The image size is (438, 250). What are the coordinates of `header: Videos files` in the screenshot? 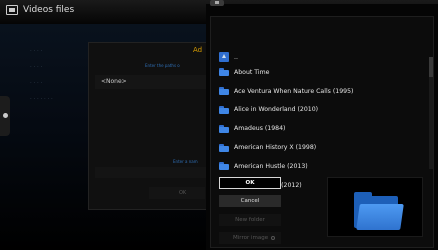 It's located at (40, 10).